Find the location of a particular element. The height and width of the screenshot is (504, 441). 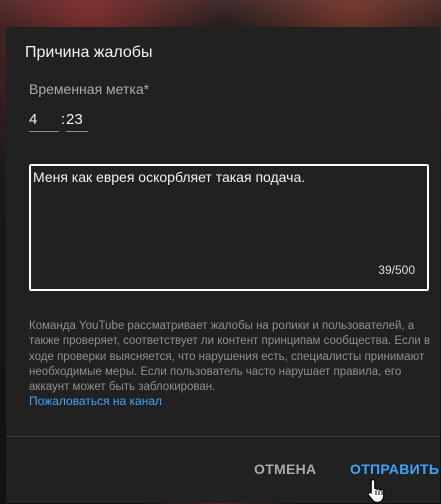

report-channel-link: Пожаловаться на канал is located at coordinates (95, 401).